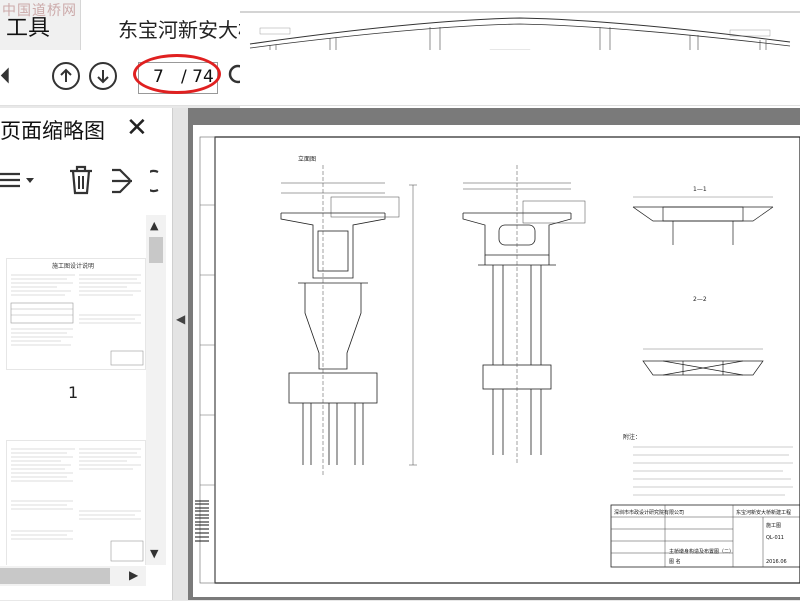 This screenshot has width=800, height=601. What do you see at coordinates (632, 437) in the screenshot?
I see `notes-title: 附注：` at bounding box center [632, 437].